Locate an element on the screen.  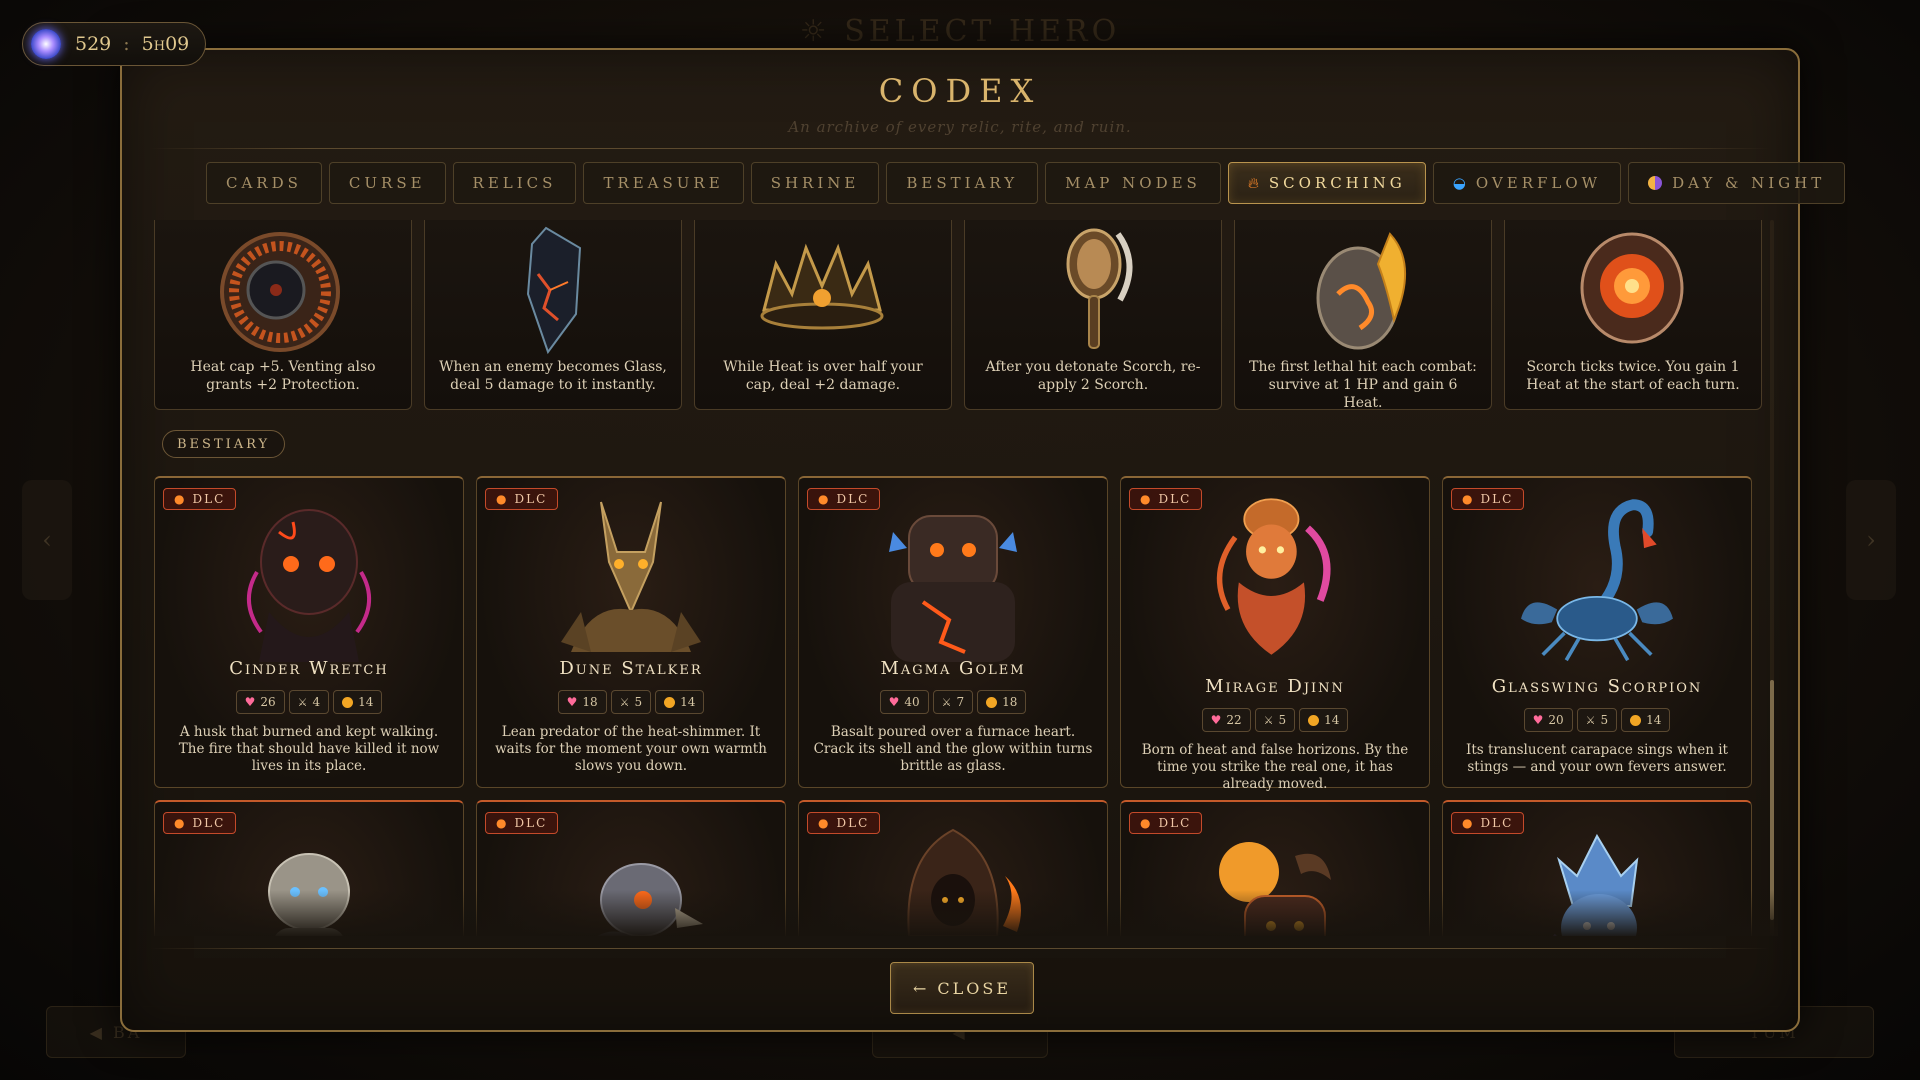
tab-label: CURSE is located at coordinates (387, 183).